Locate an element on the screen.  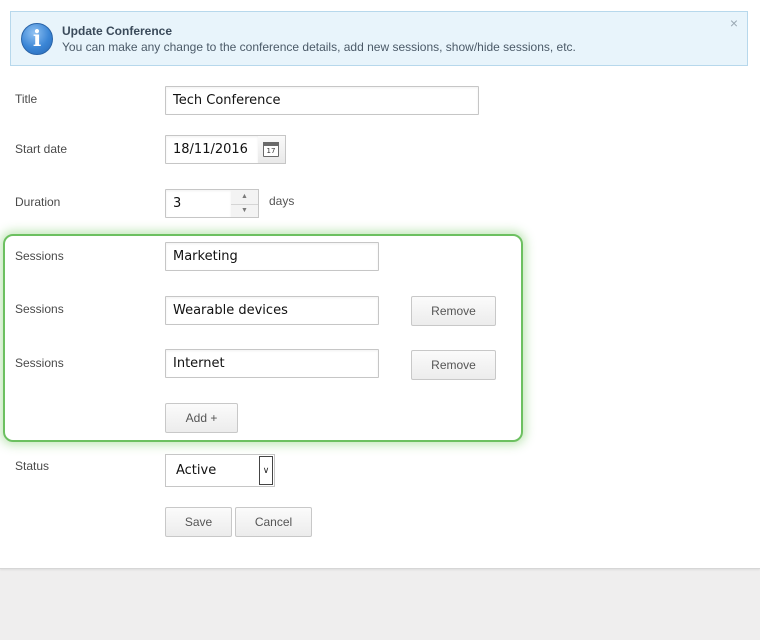
status-selected-value: Active is located at coordinates (196, 470).